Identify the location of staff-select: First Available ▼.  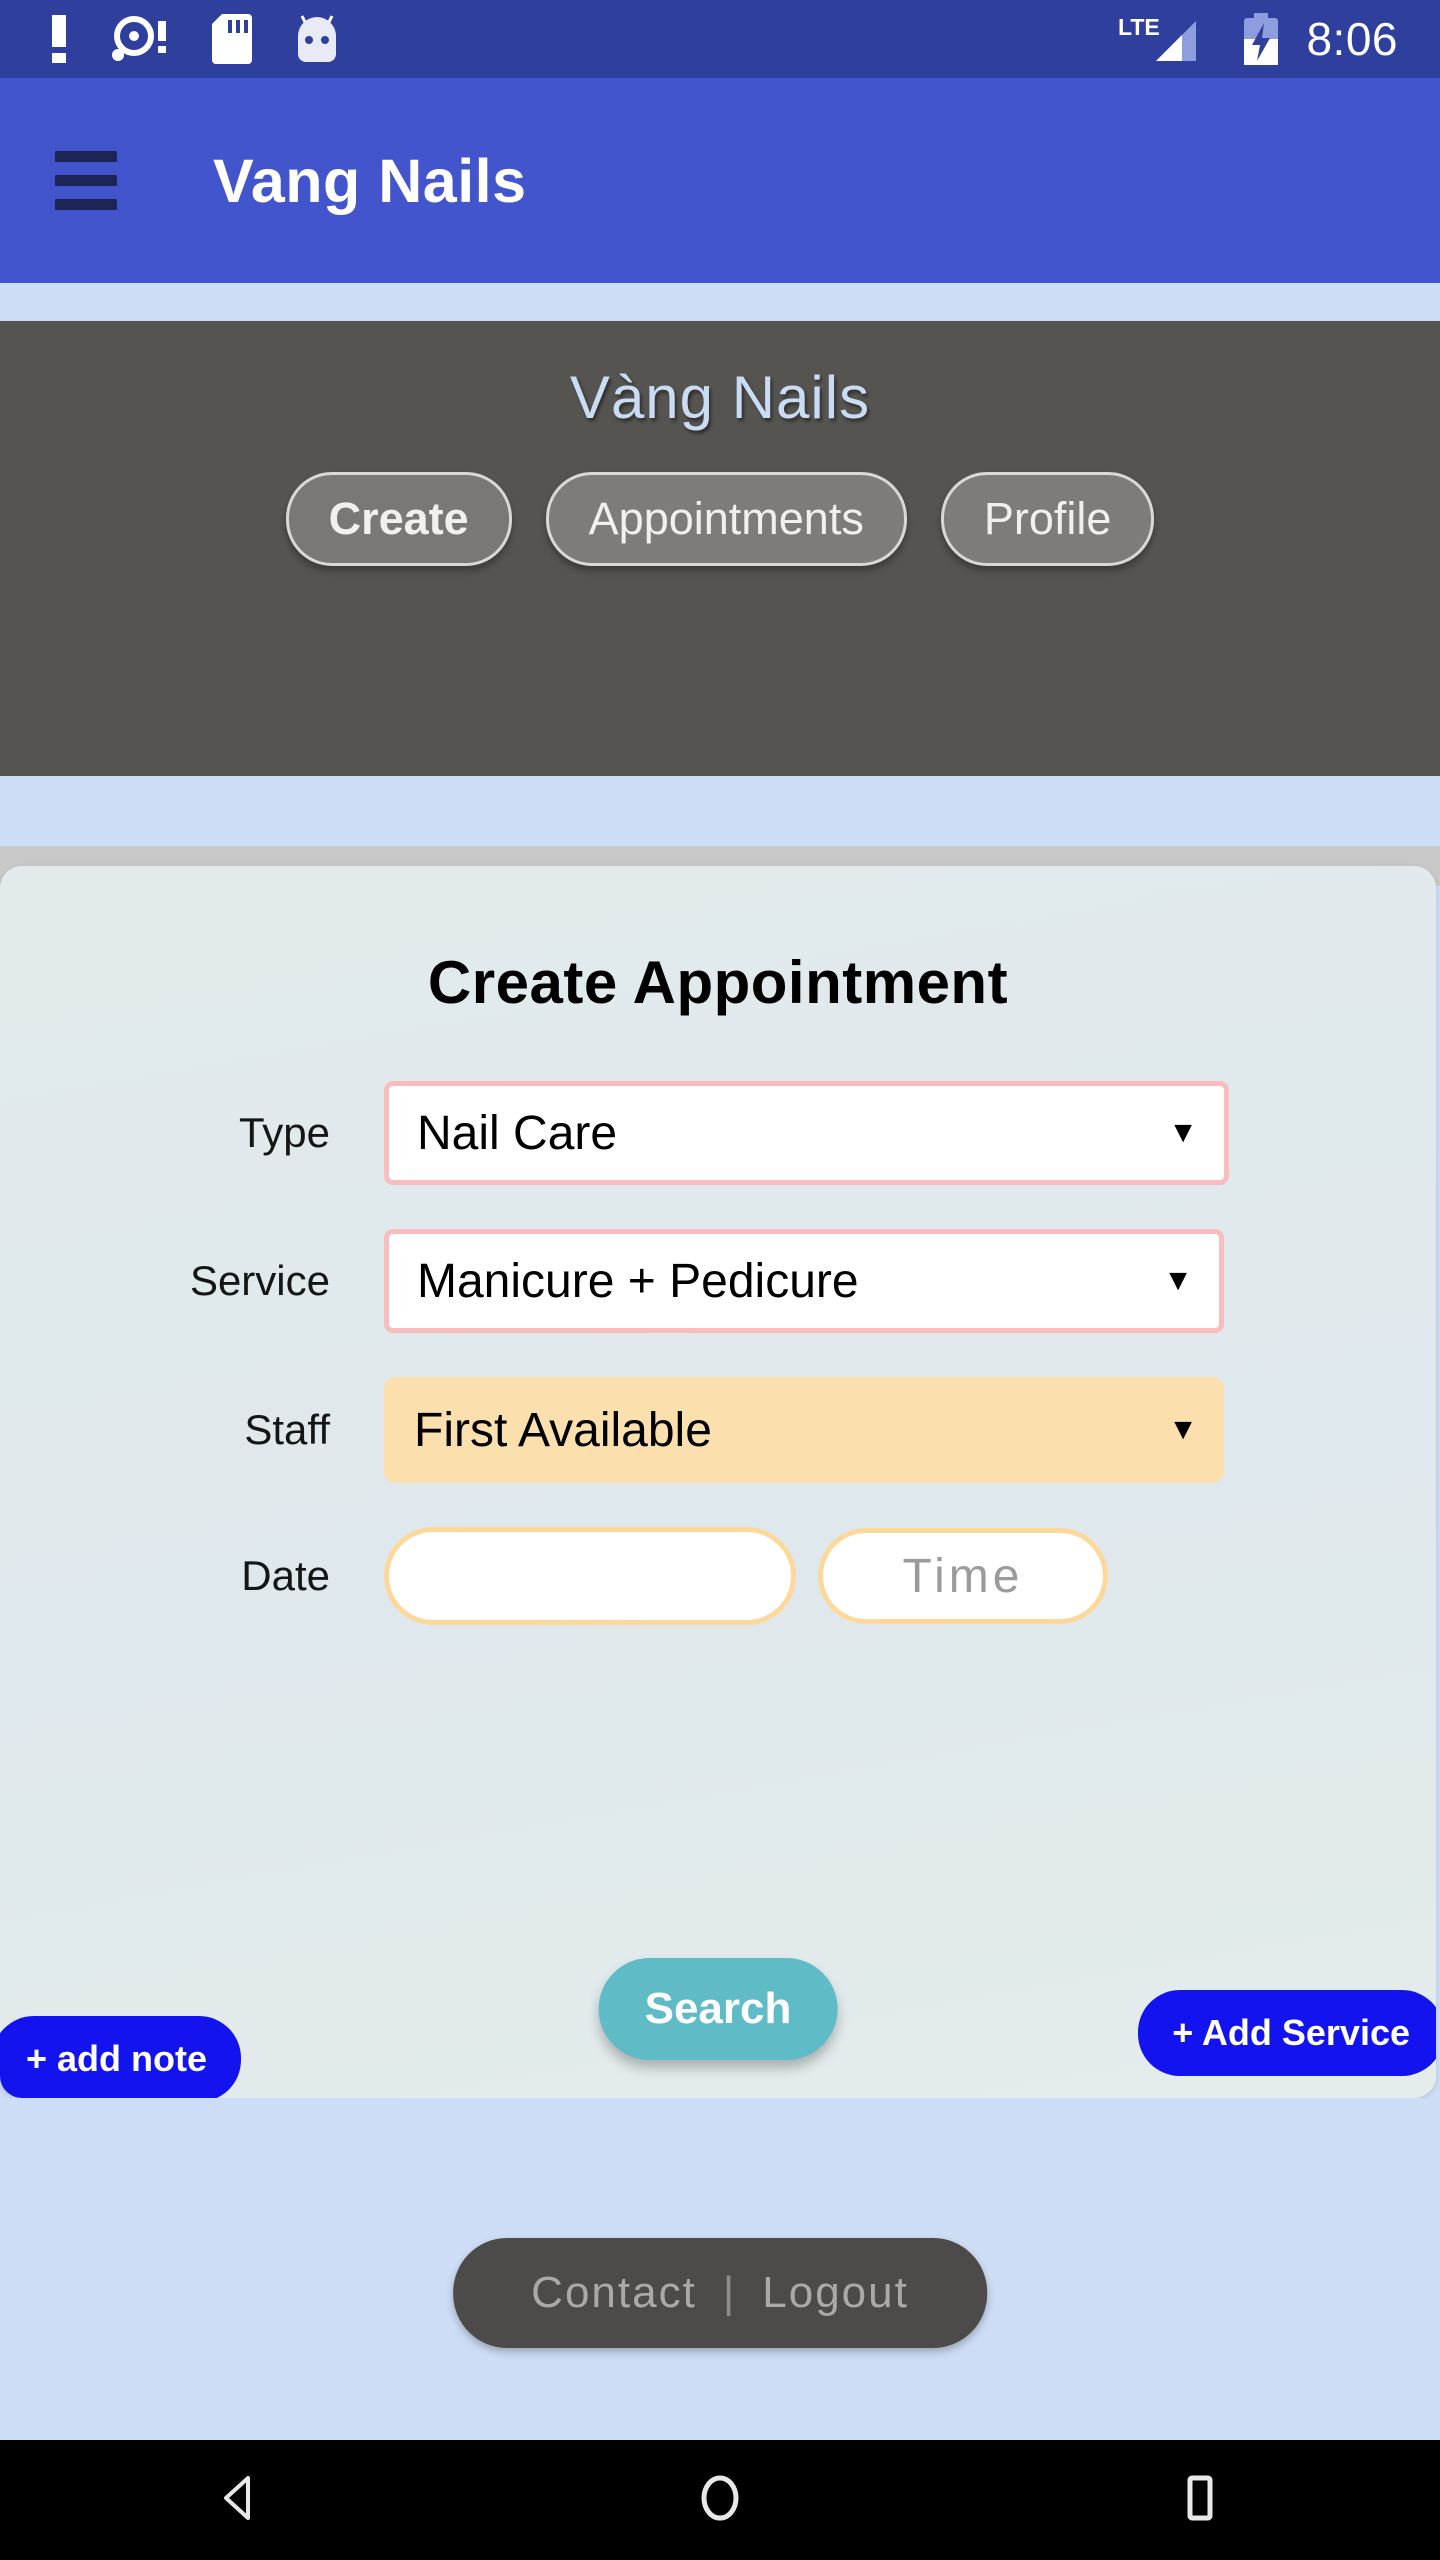
(804, 1430).